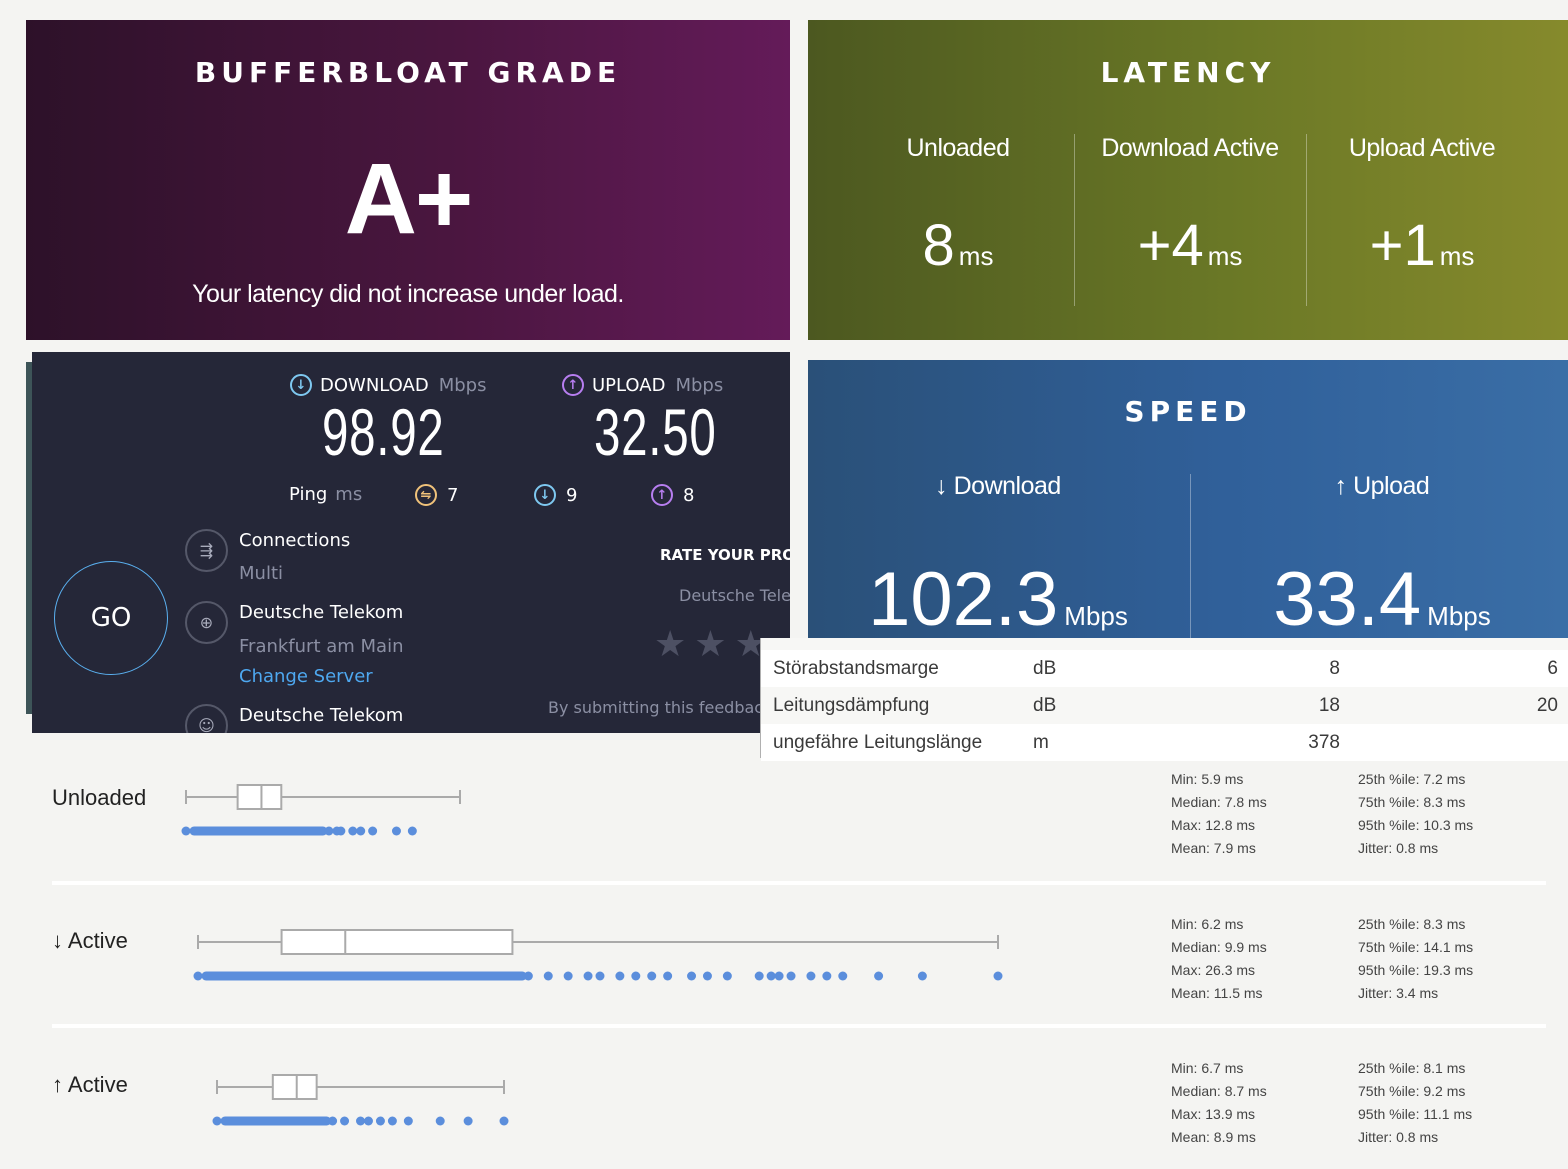 This screenshot has width=1568, height=1169. I want to click on row-value-1: 8, so click(1334, 668).